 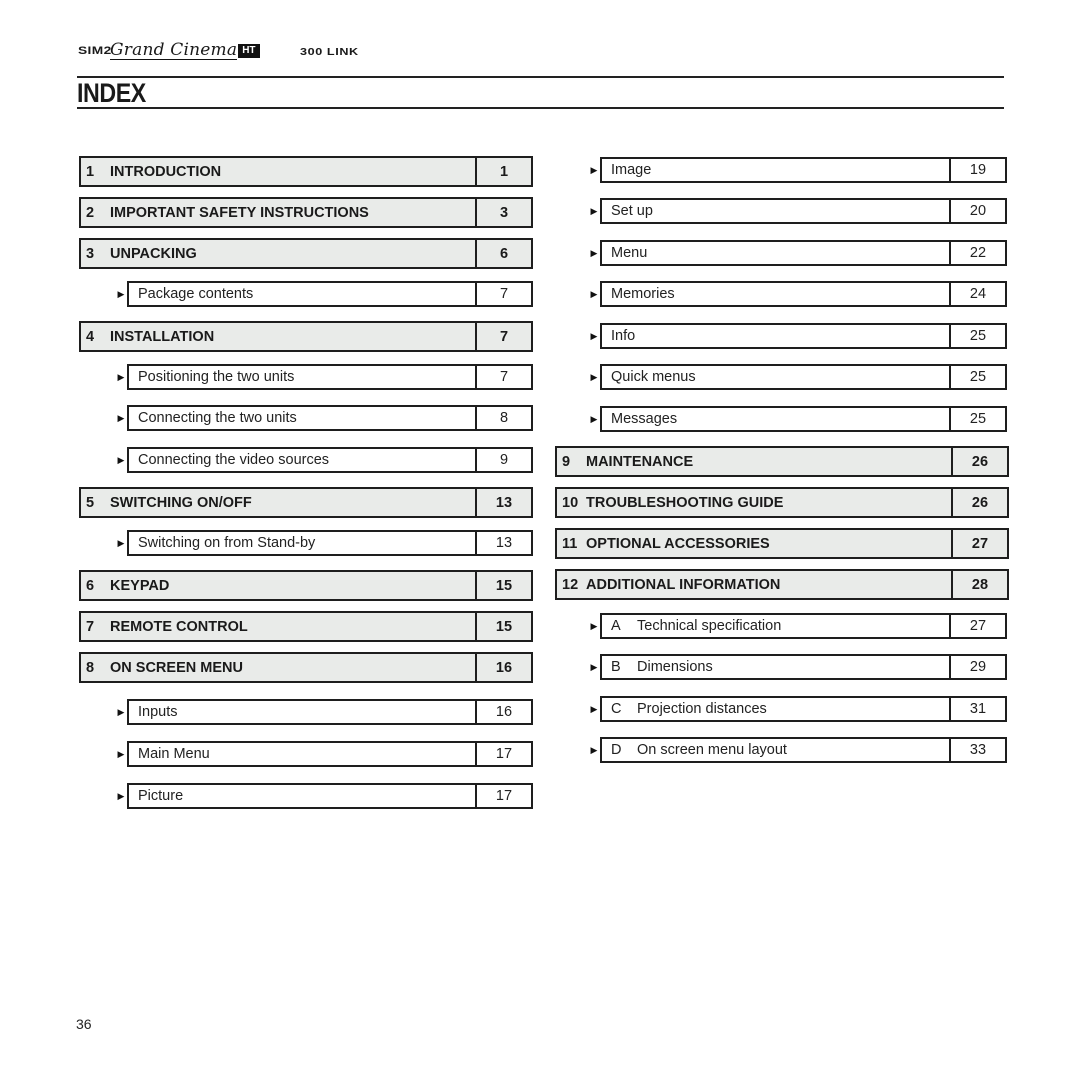 I want to click on toc-subsection-main-menu: ▶ Main Menu 17, so click(x=324, y=754).